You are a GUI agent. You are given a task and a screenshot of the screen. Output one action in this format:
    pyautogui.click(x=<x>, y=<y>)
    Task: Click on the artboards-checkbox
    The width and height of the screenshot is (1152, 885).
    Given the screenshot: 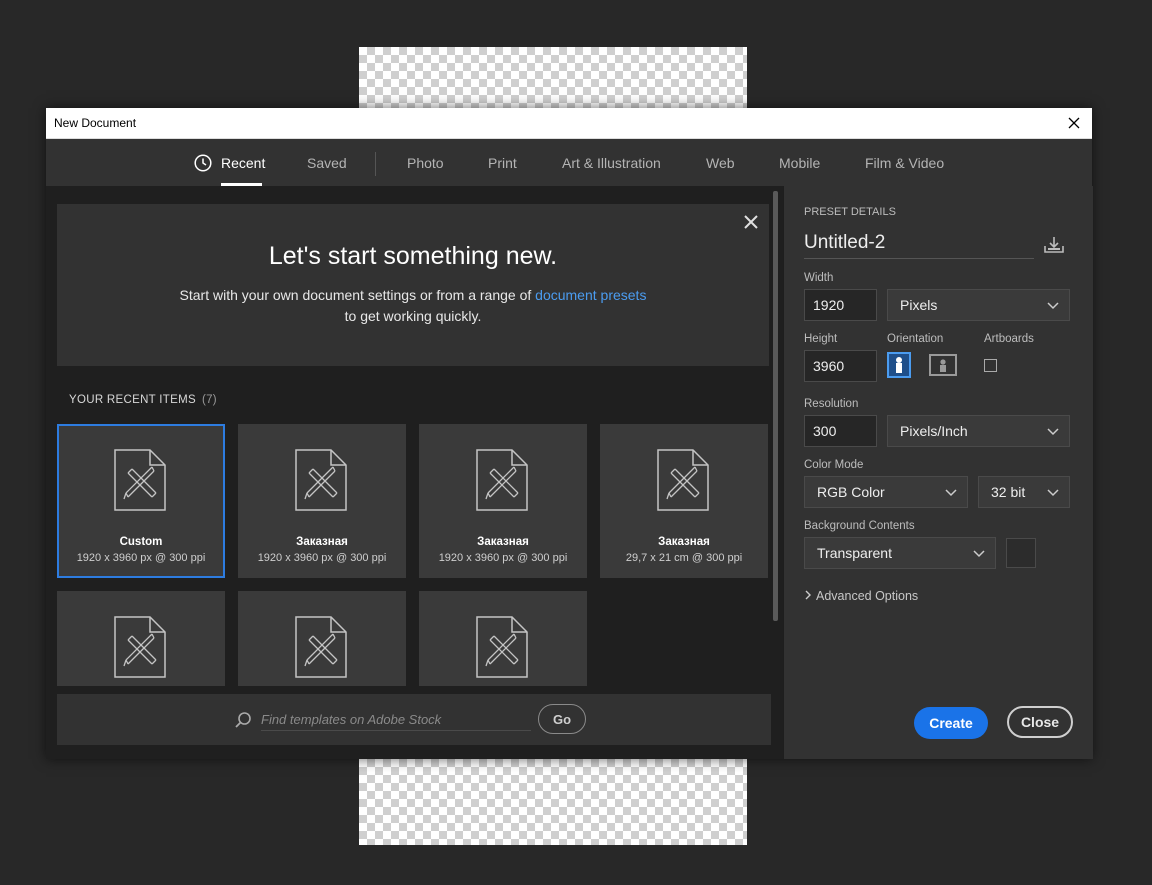 What is the action you would take?
    pyautogui.click(x=990, y=365)
    